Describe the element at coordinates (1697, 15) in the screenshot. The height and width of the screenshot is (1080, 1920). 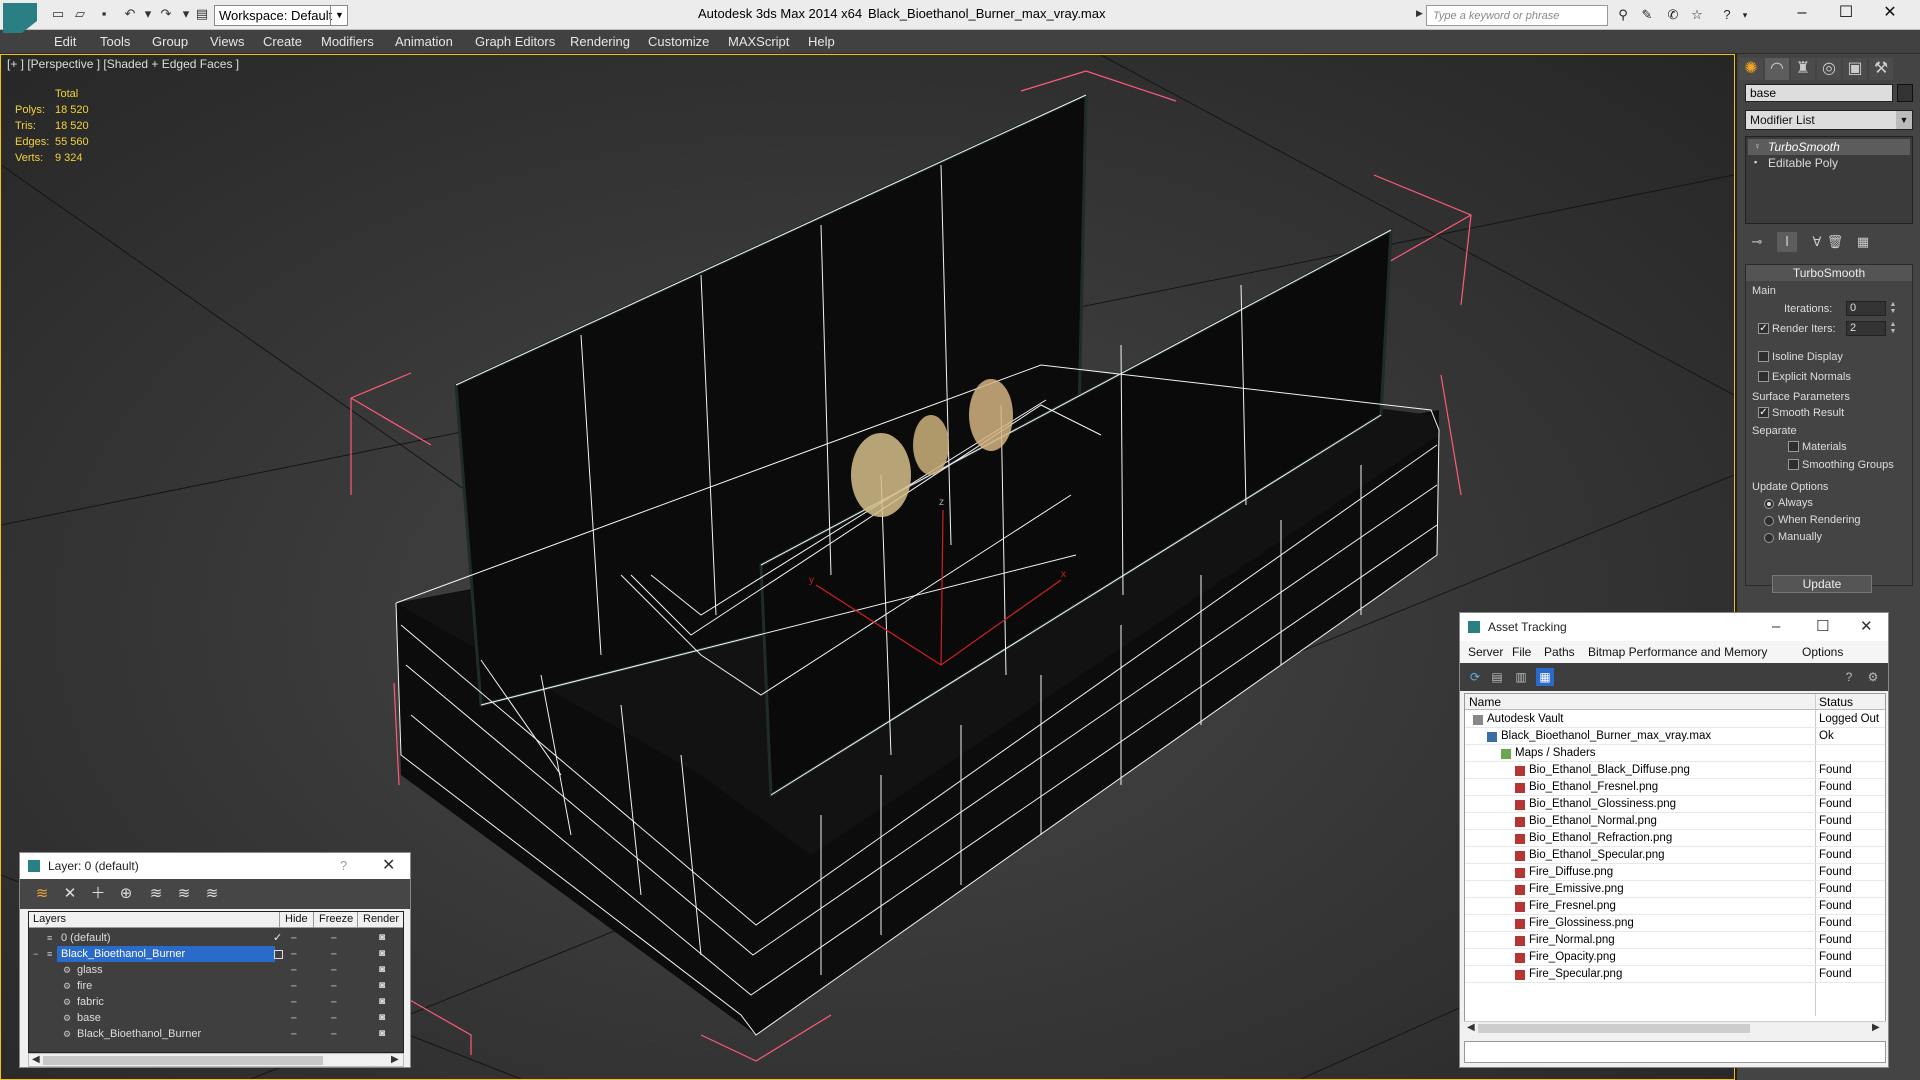
I see `favorites-star-icon: ☆` at that location.